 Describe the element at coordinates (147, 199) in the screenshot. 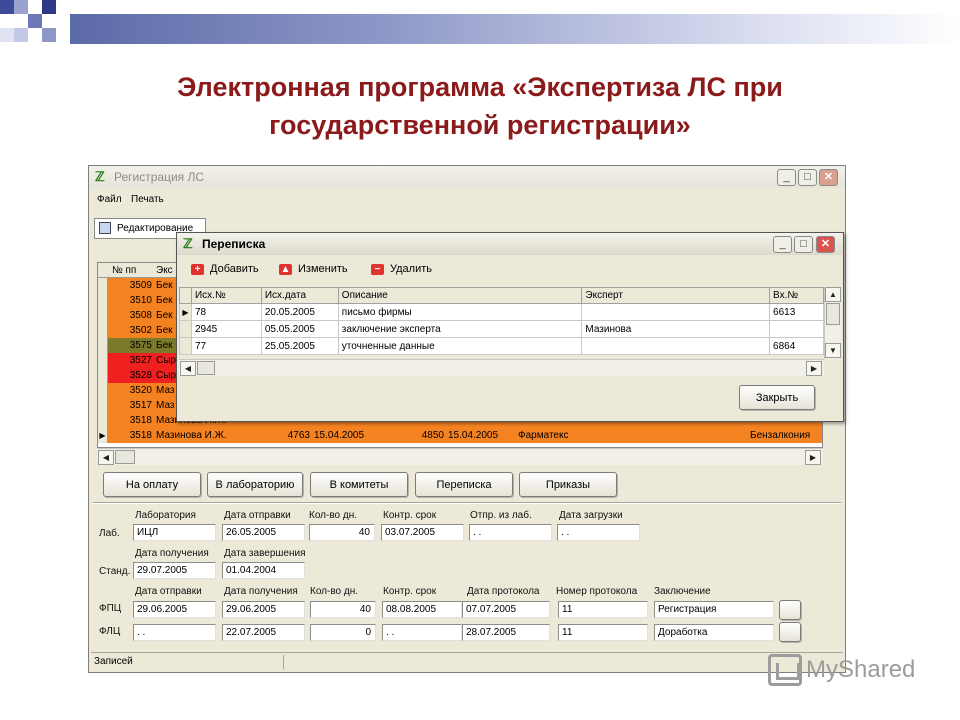

I see `menu-print: Печать` at that location.